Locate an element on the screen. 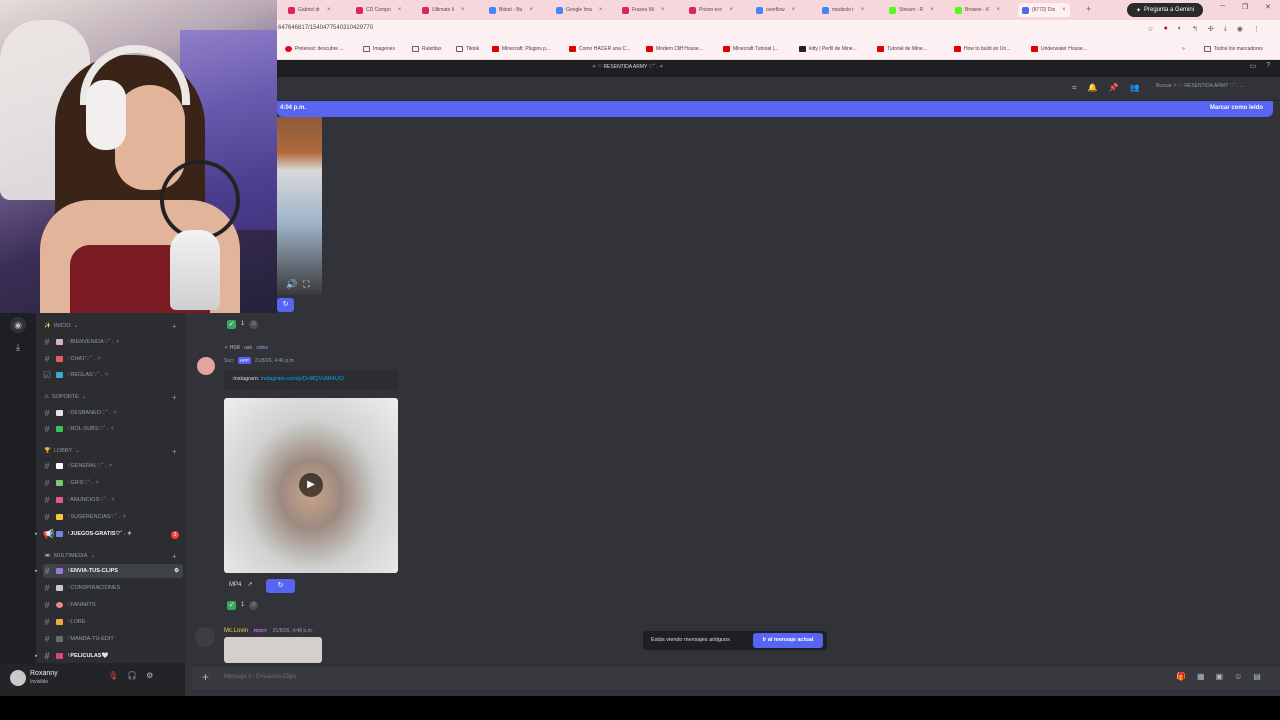  jump-to-present-button: Ir al mensaje actual is located at coordinates (788, 640).